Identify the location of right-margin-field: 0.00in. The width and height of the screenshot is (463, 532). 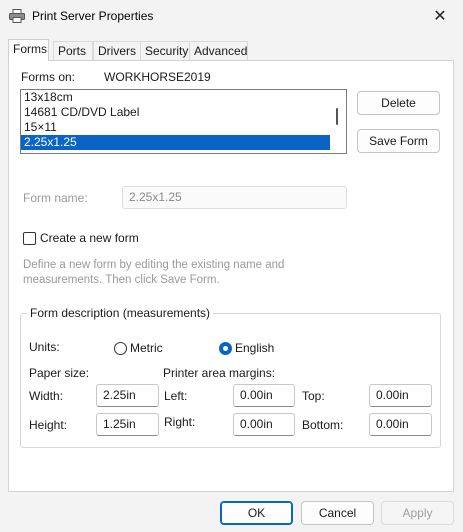
(264, 424).